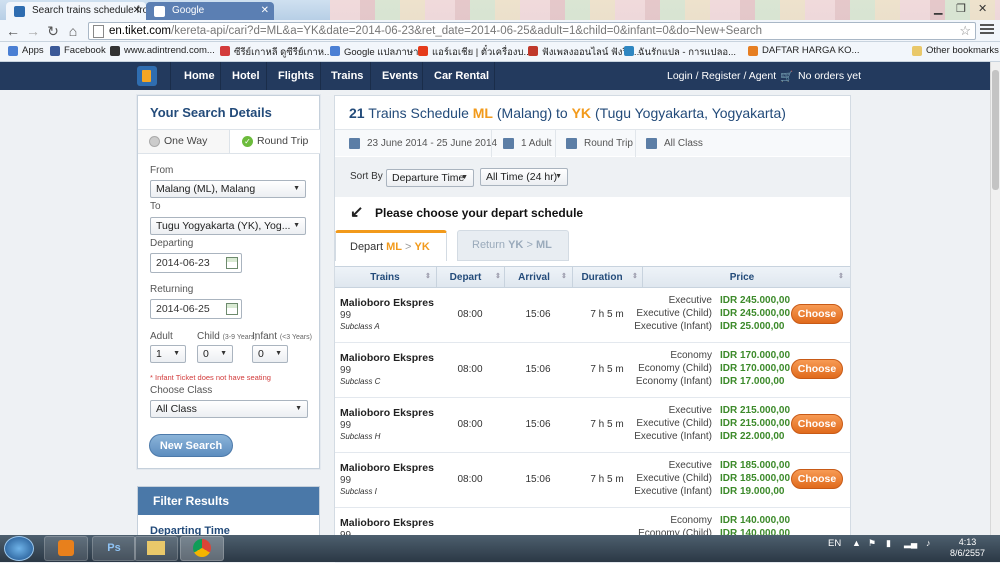 This screenshot has height=563, width=1000. What do you see at coordinates (856, 543) in the screenshot?
I see `tray-expand-icon: ▲` at bounding box center [856, 543].